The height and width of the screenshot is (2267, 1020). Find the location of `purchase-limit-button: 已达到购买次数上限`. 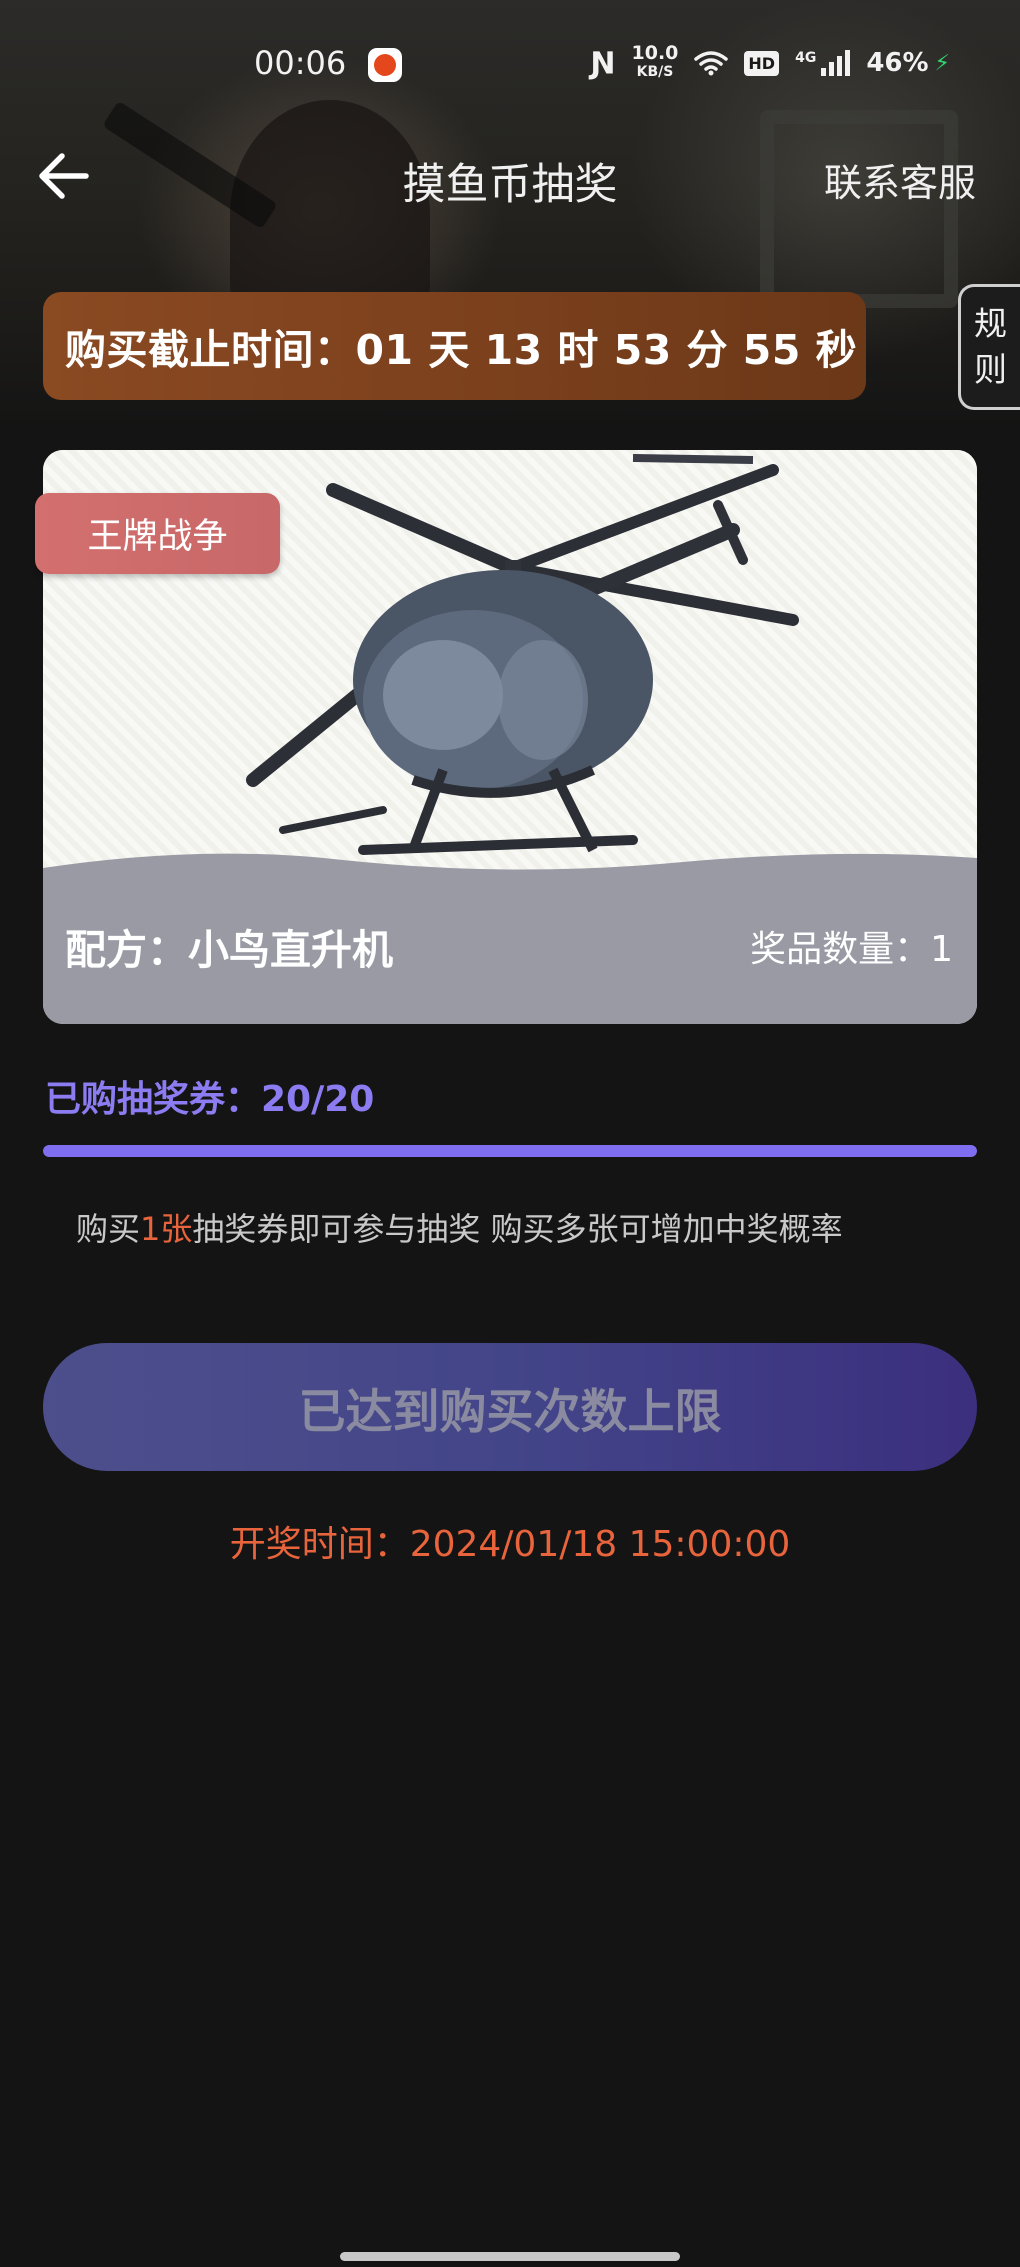

purchase-limit-button: 已达到购买次数上限 is located at coordinates (510, 1407).